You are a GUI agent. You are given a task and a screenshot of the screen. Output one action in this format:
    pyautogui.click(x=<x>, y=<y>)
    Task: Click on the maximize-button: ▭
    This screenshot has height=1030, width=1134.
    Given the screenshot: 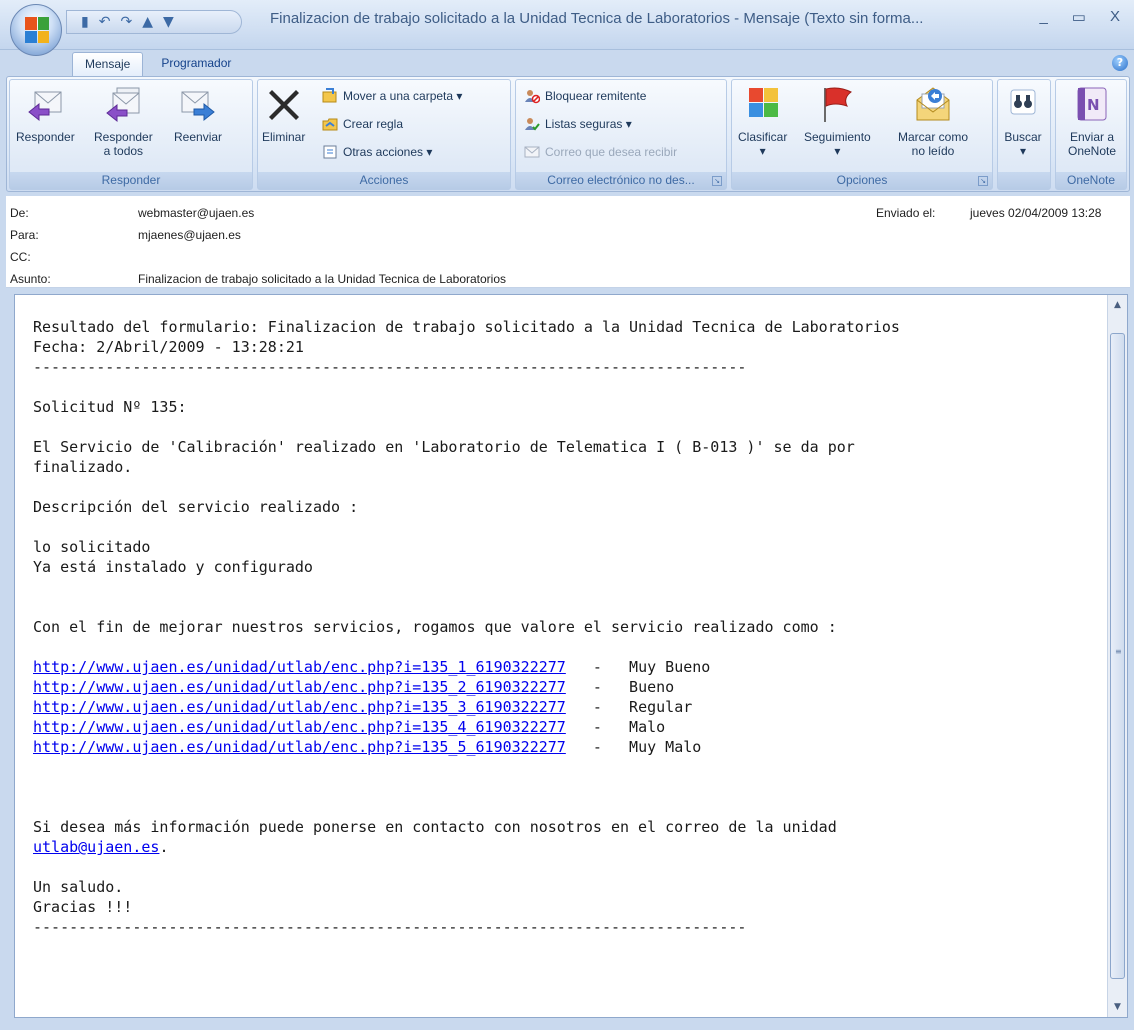 What is the action you would take?
    pyautogui.click(x=1079, y=17)
    